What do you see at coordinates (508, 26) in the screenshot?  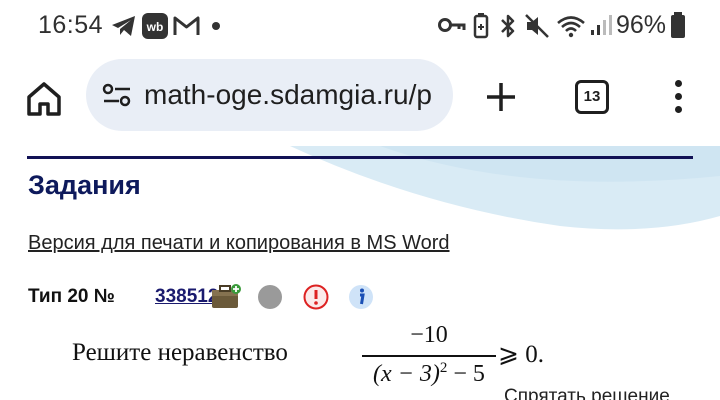 I see `bluetooth-icon` at bounding box center [508, 26].